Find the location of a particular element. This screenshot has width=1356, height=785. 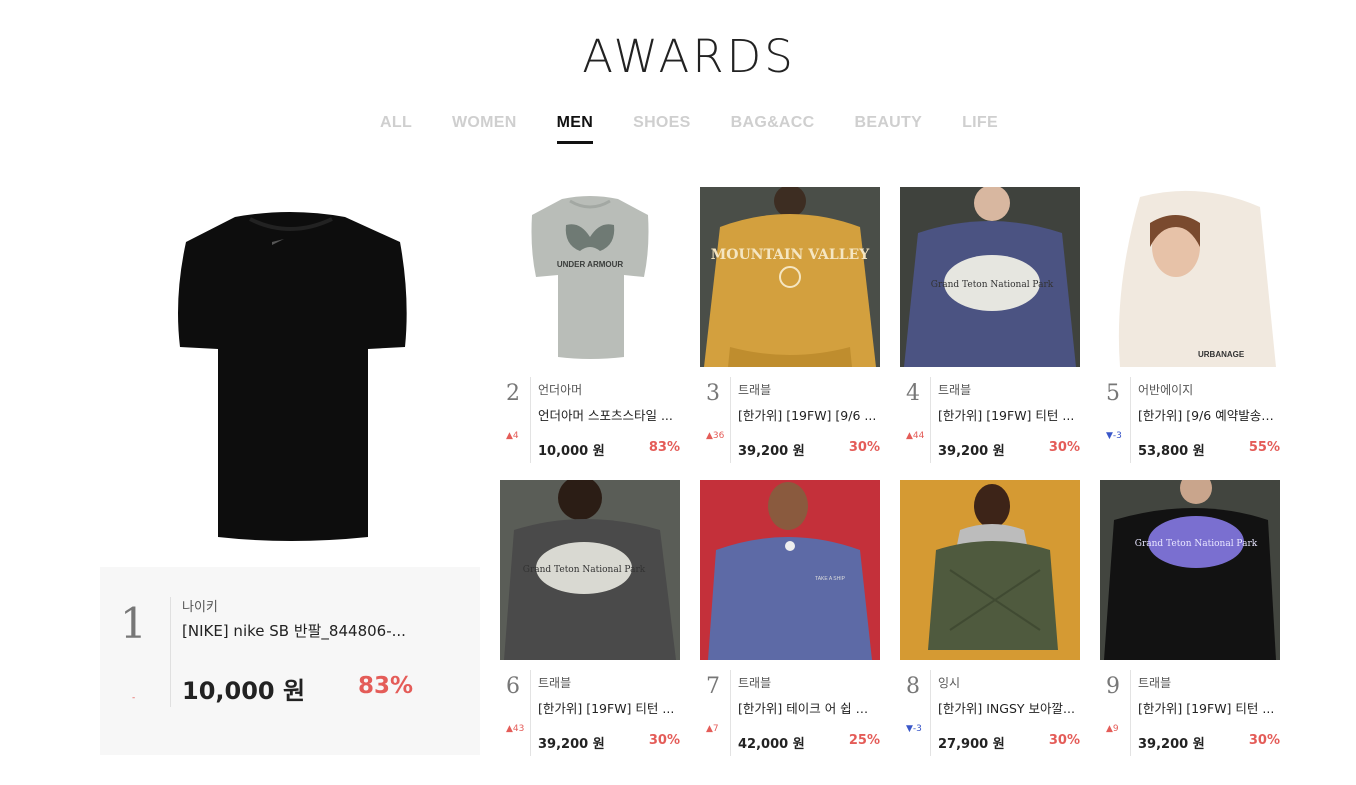

product-image: MOUNTAIN VALLEY is located at coordinates (790, 277).